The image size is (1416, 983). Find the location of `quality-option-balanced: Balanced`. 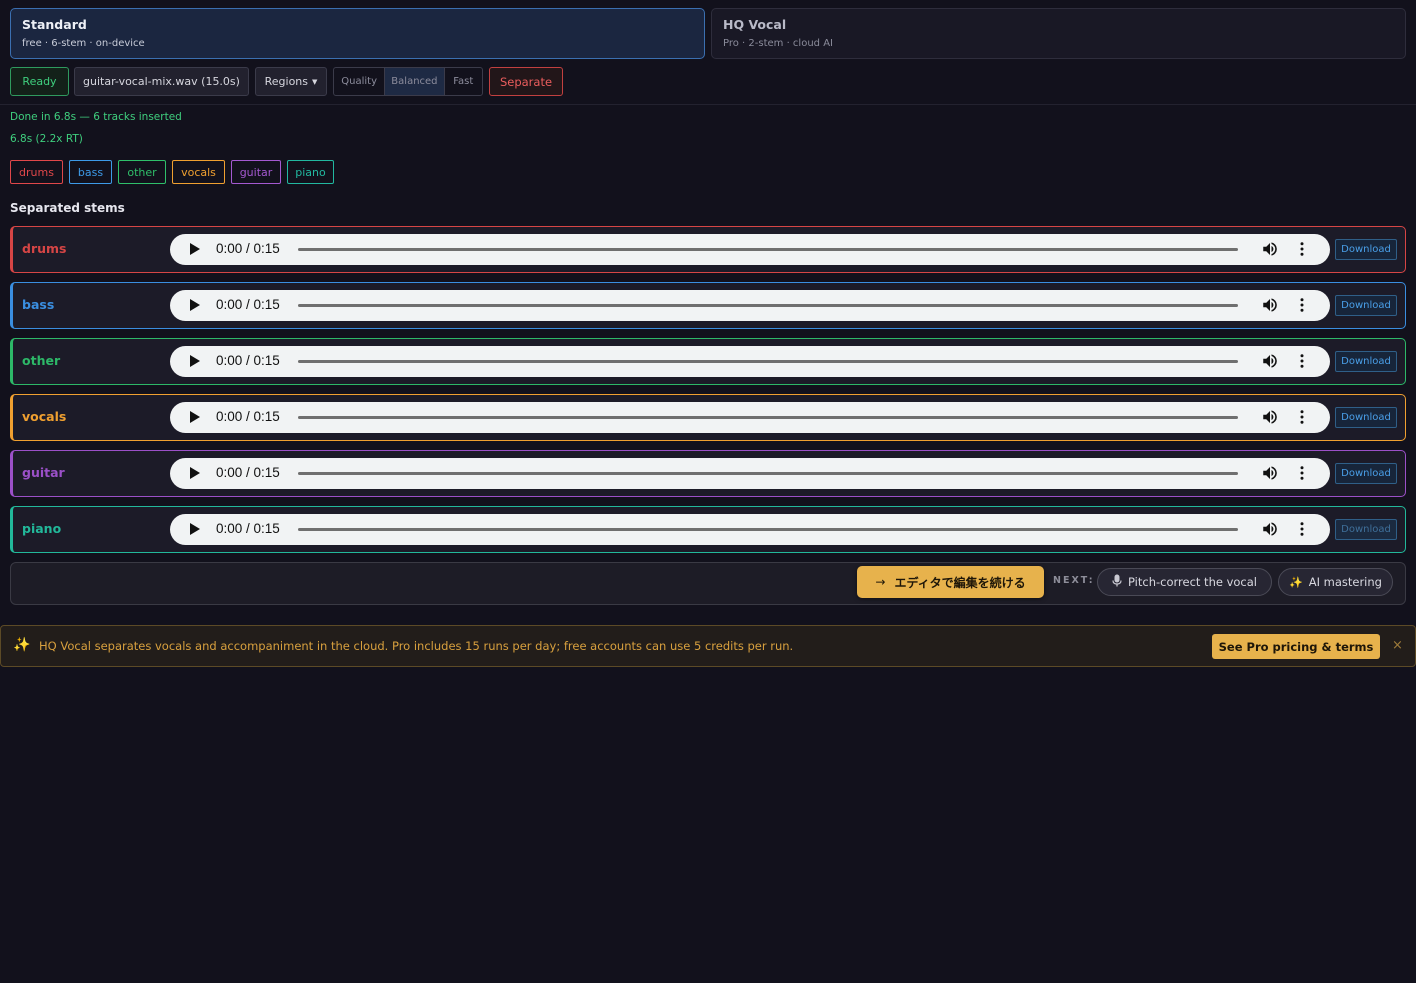

quality-option-balanced: Balanced is located at coordinates (414, 81).